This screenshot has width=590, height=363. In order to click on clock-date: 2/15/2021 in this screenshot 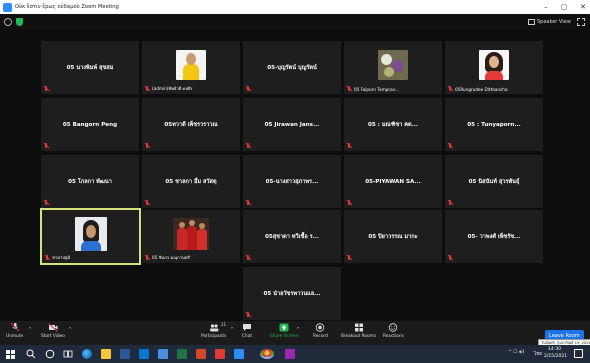, I will do `click(555, 356)`.